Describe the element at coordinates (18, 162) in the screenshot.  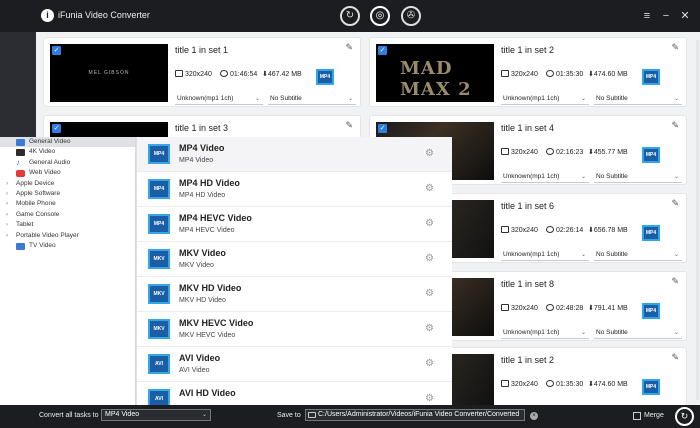
I see `music-note-icon: ♪` at that location.